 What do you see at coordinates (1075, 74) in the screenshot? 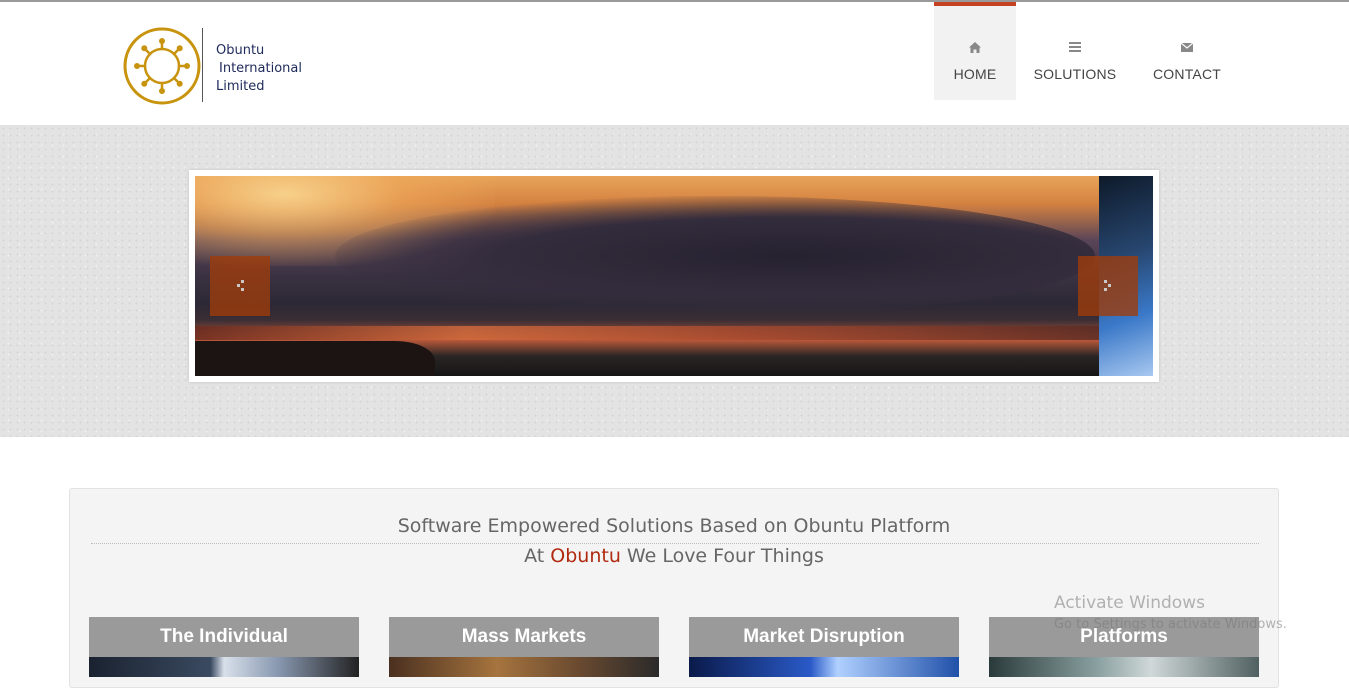
I see `nav-label-solutions: SOLUTIONS` at bounding box center [1075, 74].